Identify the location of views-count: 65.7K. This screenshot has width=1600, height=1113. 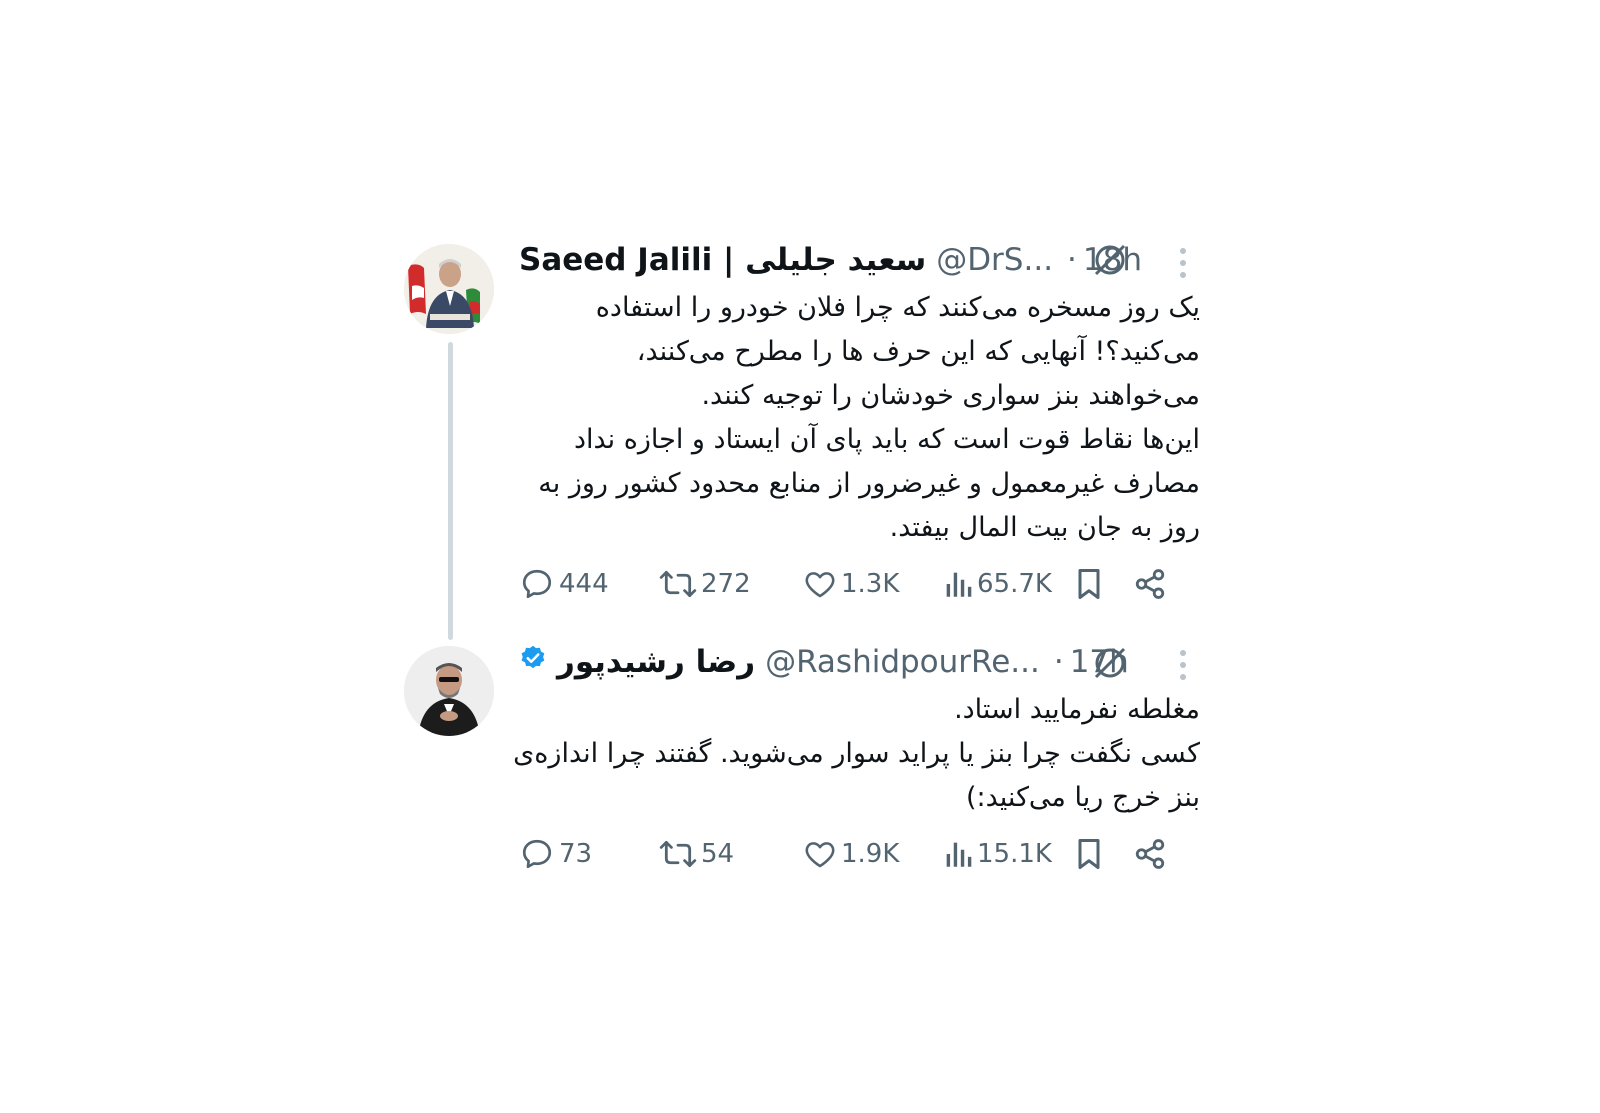
(1014, 584).